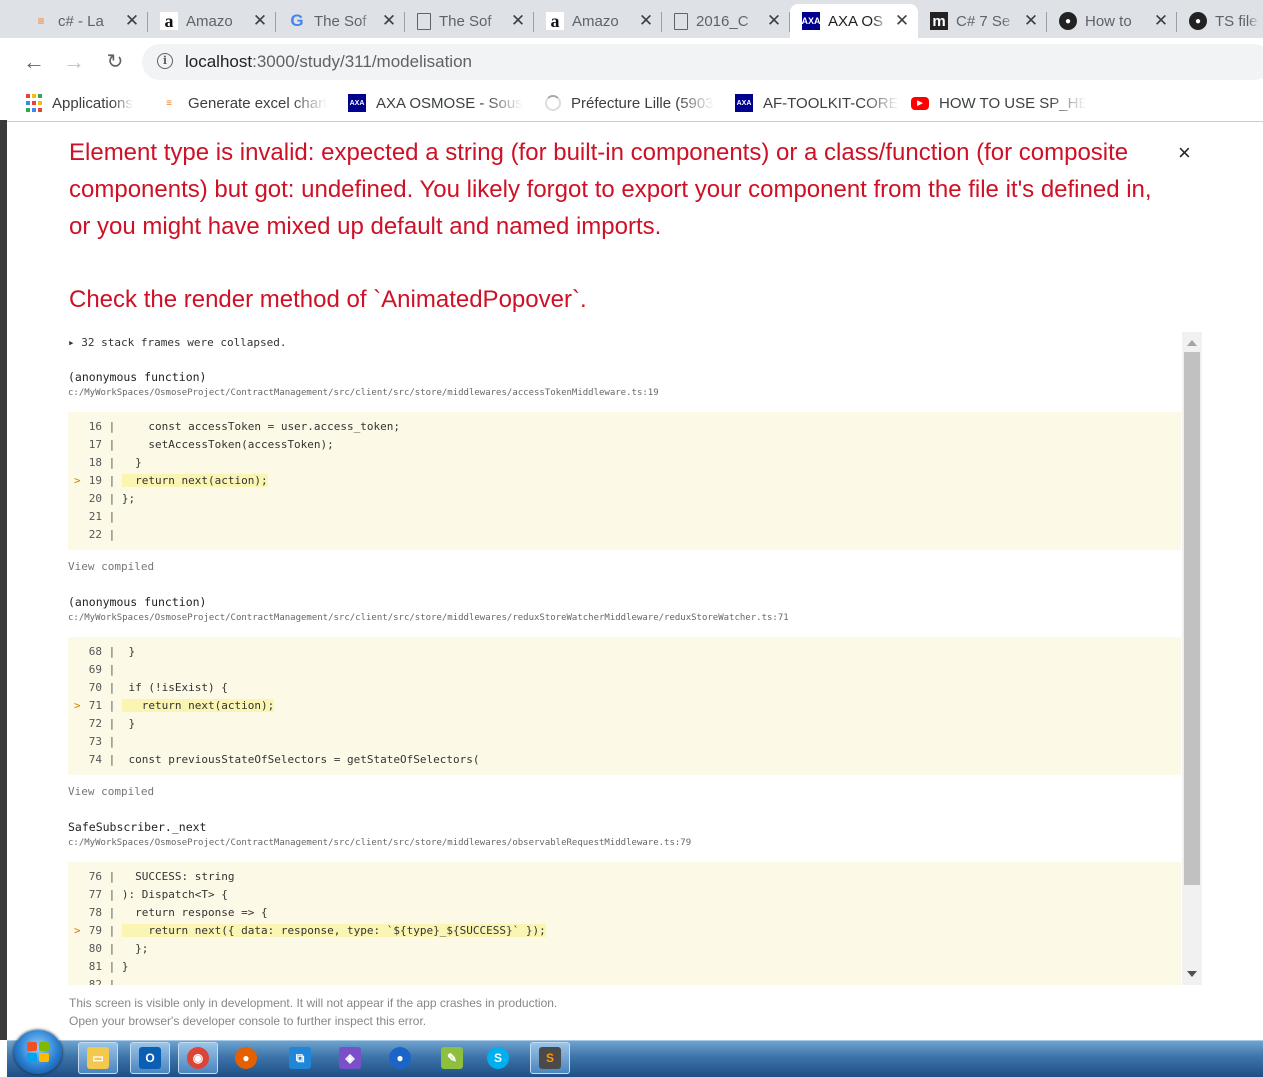  I want to click on bookmark-item: Préfecture Lille (5903, so click(632, 103).